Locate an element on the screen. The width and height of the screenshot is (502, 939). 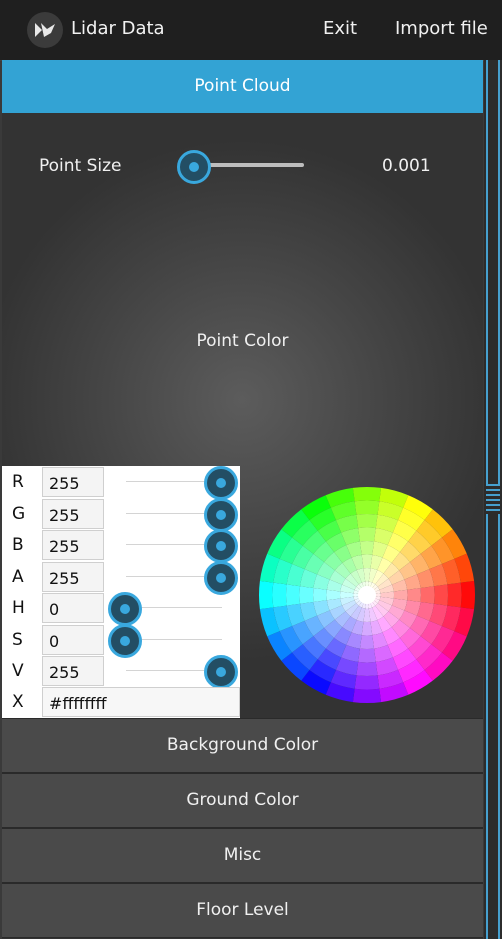
exit-button: Exit is located at coordinates (340, 28).